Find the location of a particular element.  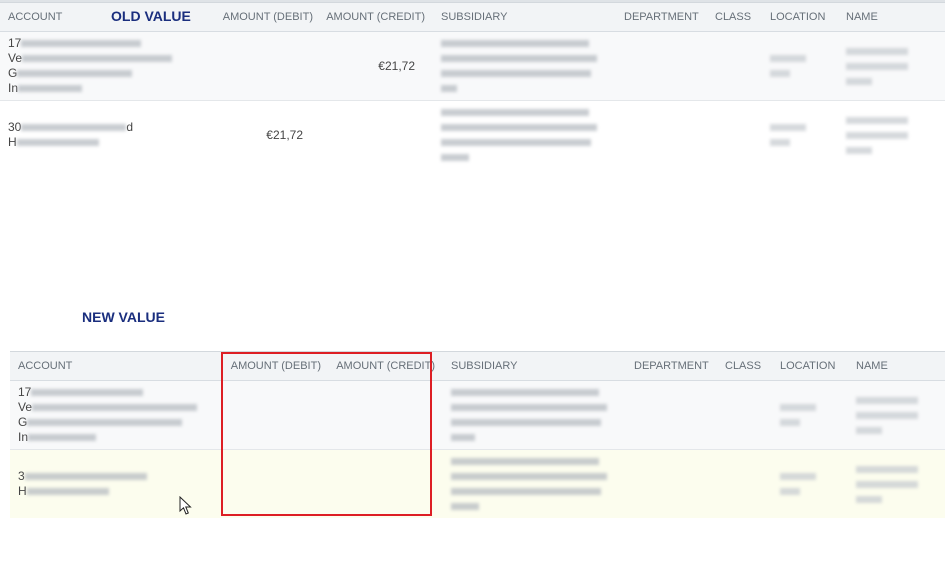

account-number-fragment: 30 is located at coordinates (15, 127).